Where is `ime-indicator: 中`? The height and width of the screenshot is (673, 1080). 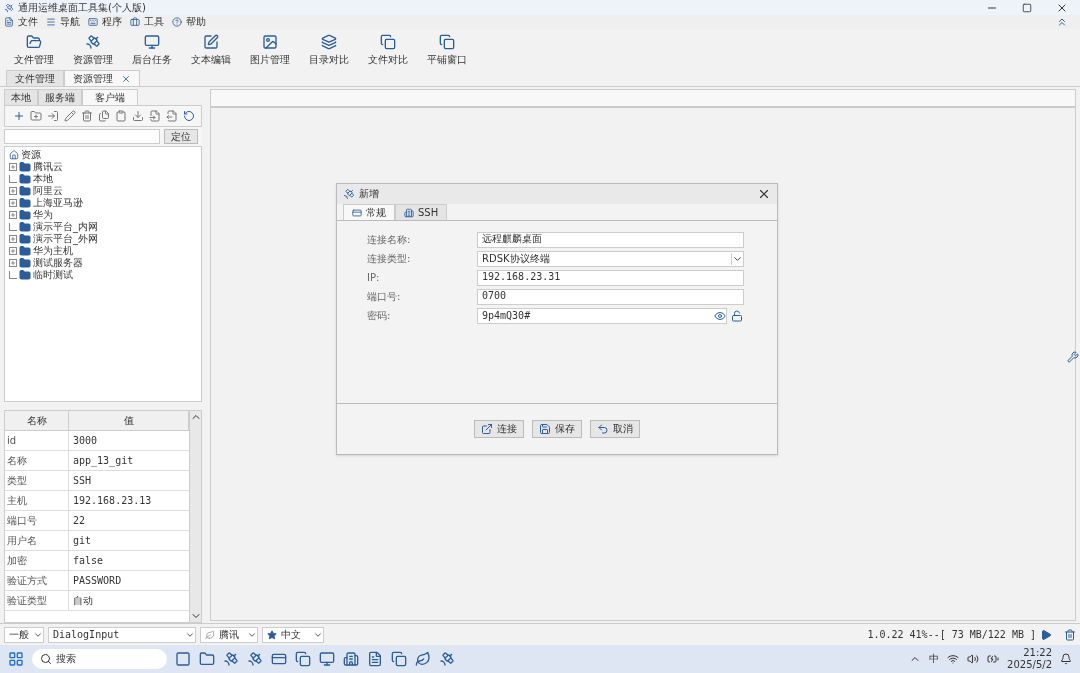
ime-indicator: 中 is located at coordinates (934, 659).